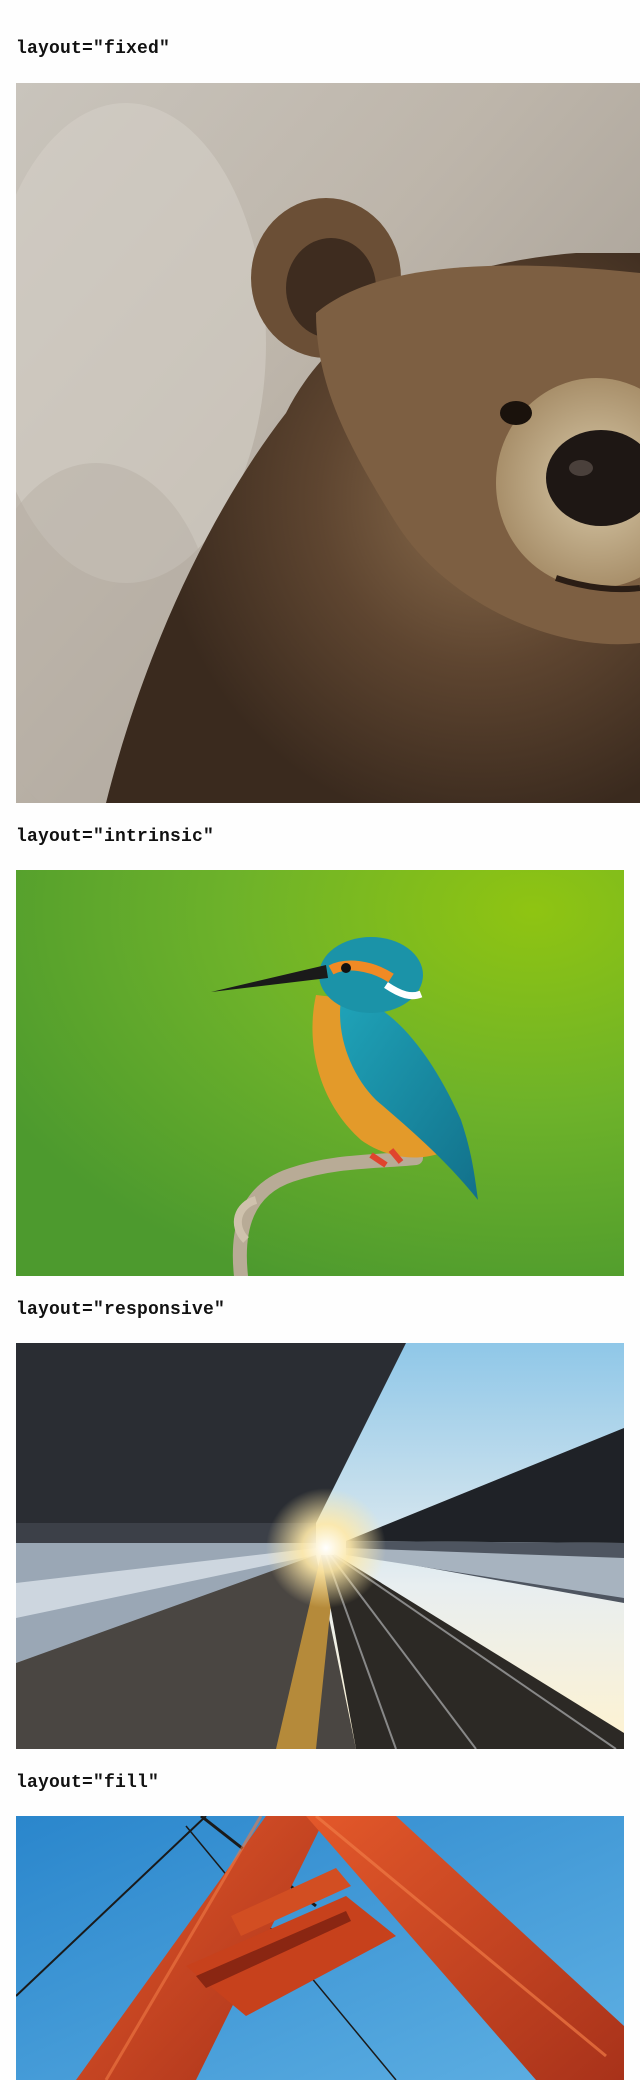 Image resolution: width=640 pixels, height=2080 pixels. What do you see at coordinates (115, 837) in the screenshot?
I see `layout-intrinsic-label: layout="intrinsic"` at bounding box center [115, 837].